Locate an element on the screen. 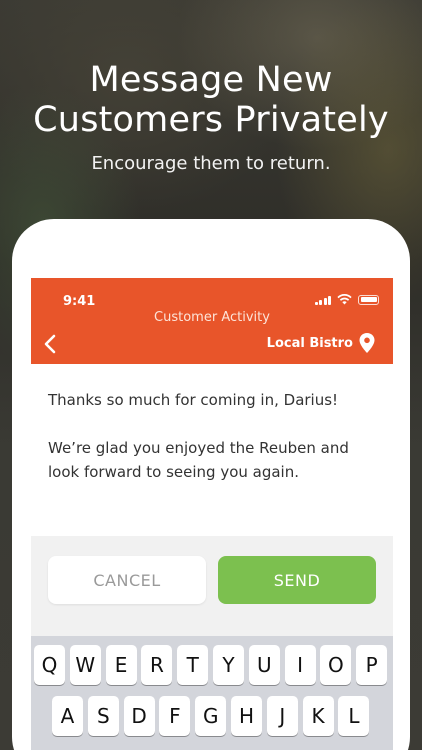 This screenshot has width=422, height=750. key-u: U is located at coordinates (264, 665).